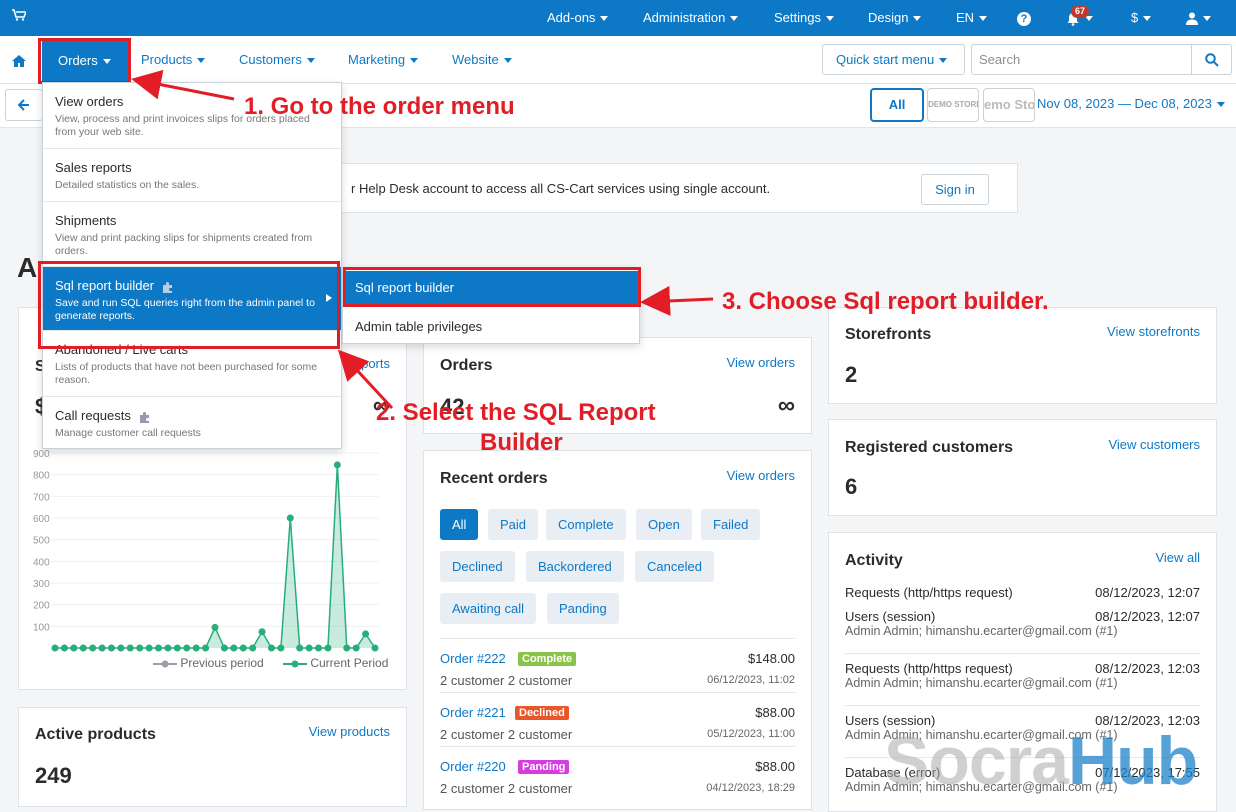 The width and height of the screenshot is (1236, 812). What do you see at coordinates (761, 475) in the screenshot?
I see `recent-view-orders-link: View orders` at bounding box center [761, 475].